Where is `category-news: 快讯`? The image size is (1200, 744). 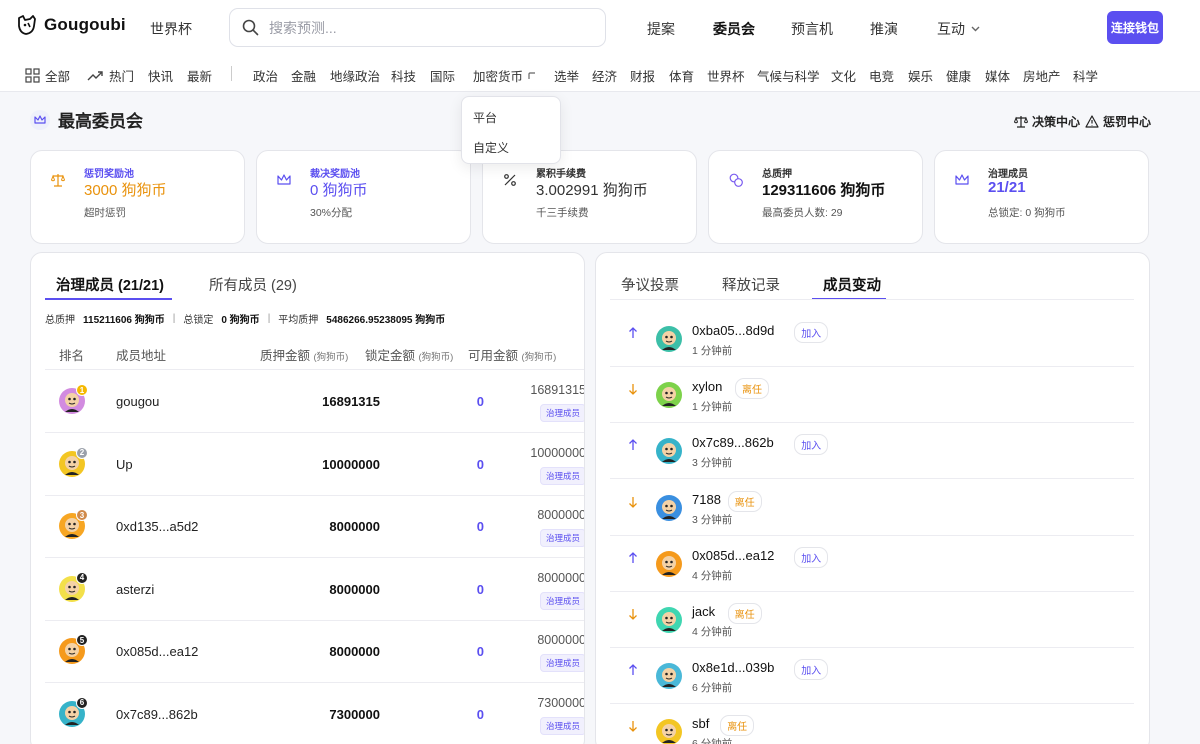 category-news: 快讯 is located at coordinates (160, 75).